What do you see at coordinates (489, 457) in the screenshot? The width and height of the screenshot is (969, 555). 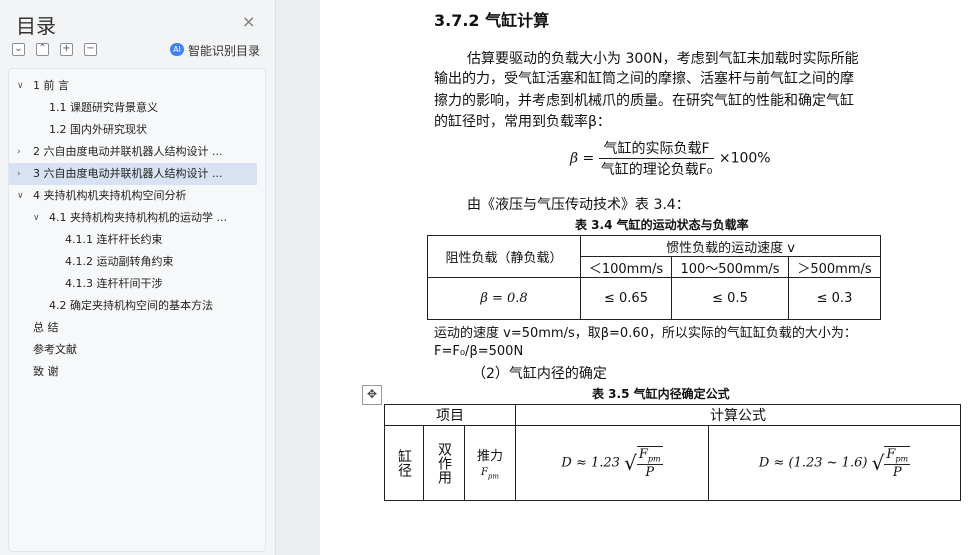 I see `thrust-label: 推力` at bounding box center [489, 457].